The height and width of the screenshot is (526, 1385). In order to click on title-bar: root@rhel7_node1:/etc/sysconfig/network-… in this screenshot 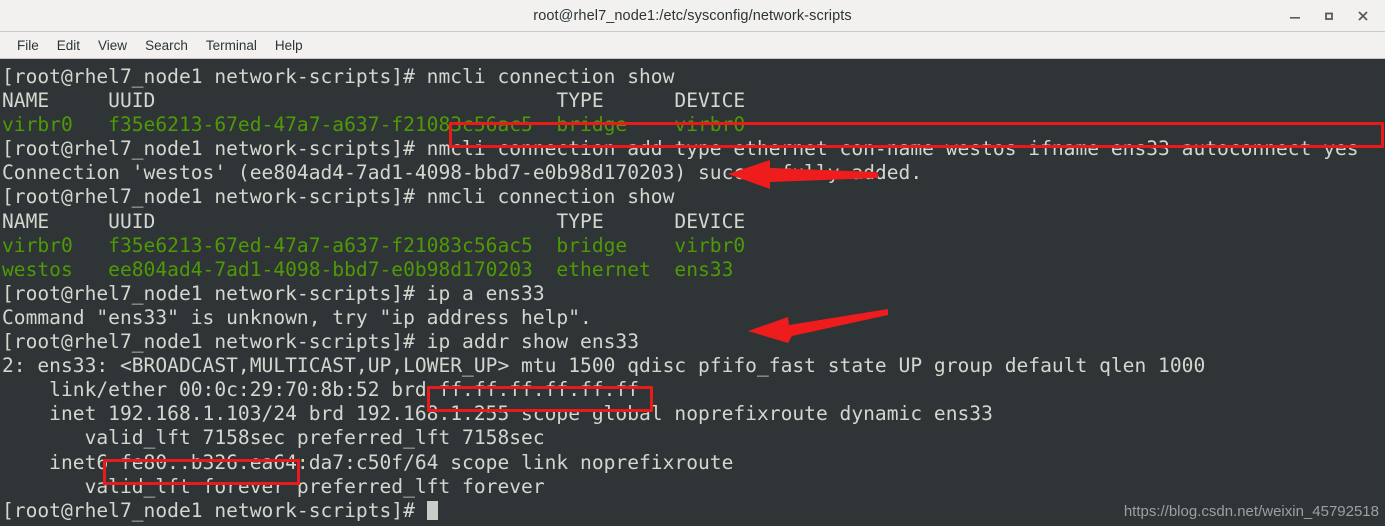, I will do `click(692, 16)`.